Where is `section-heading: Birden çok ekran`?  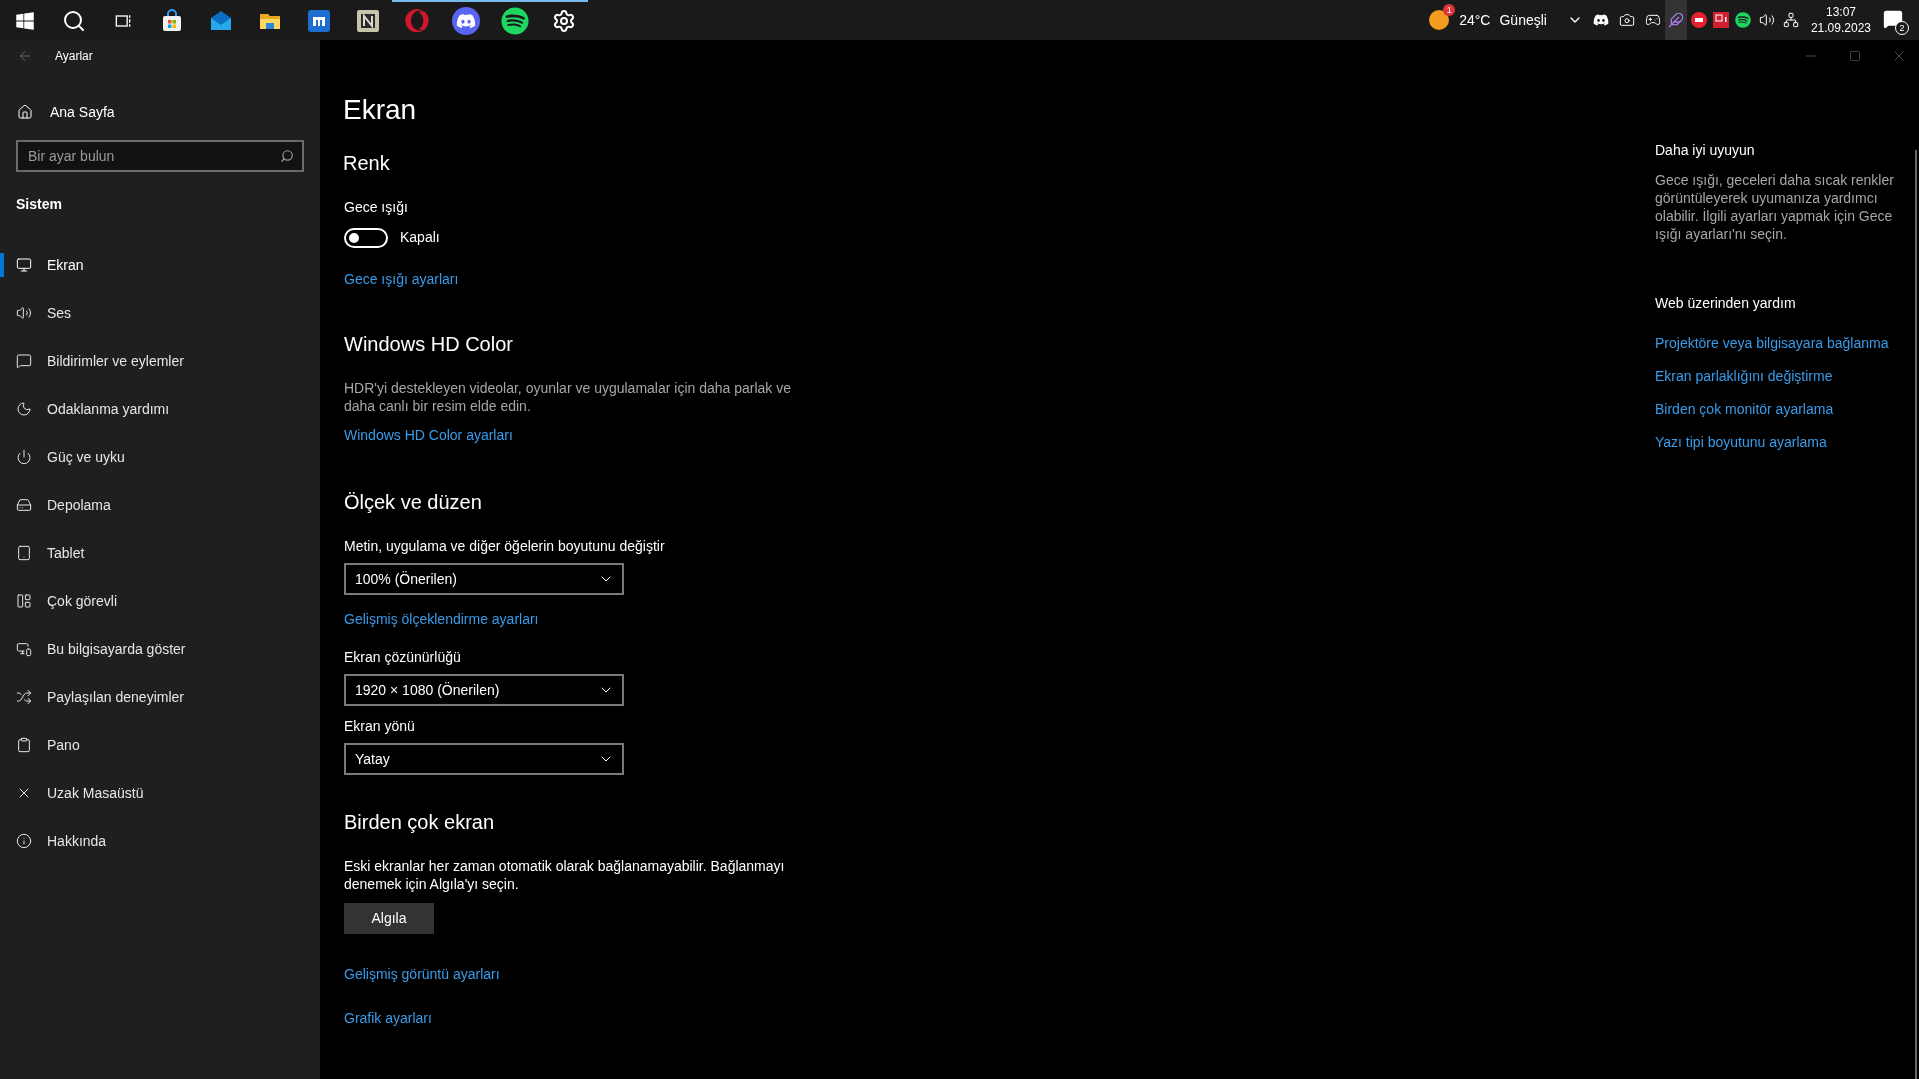 section-heading: Birden çok ekran is located at coordinates (420, 822).